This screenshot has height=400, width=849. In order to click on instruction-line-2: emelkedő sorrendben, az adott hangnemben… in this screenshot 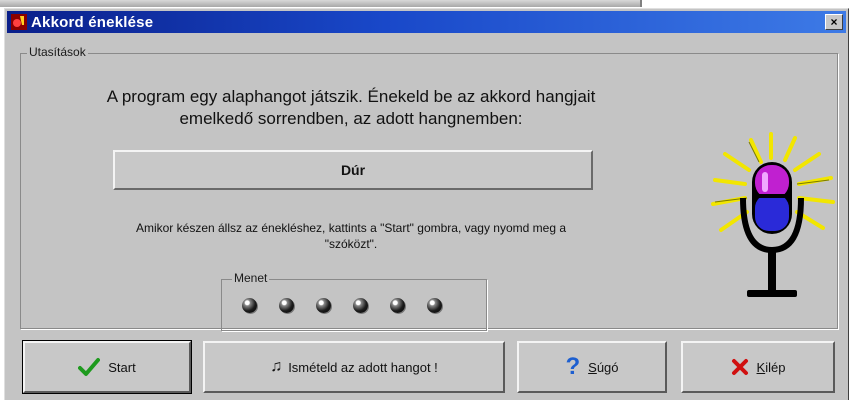, I will do `click(351, 118)`.